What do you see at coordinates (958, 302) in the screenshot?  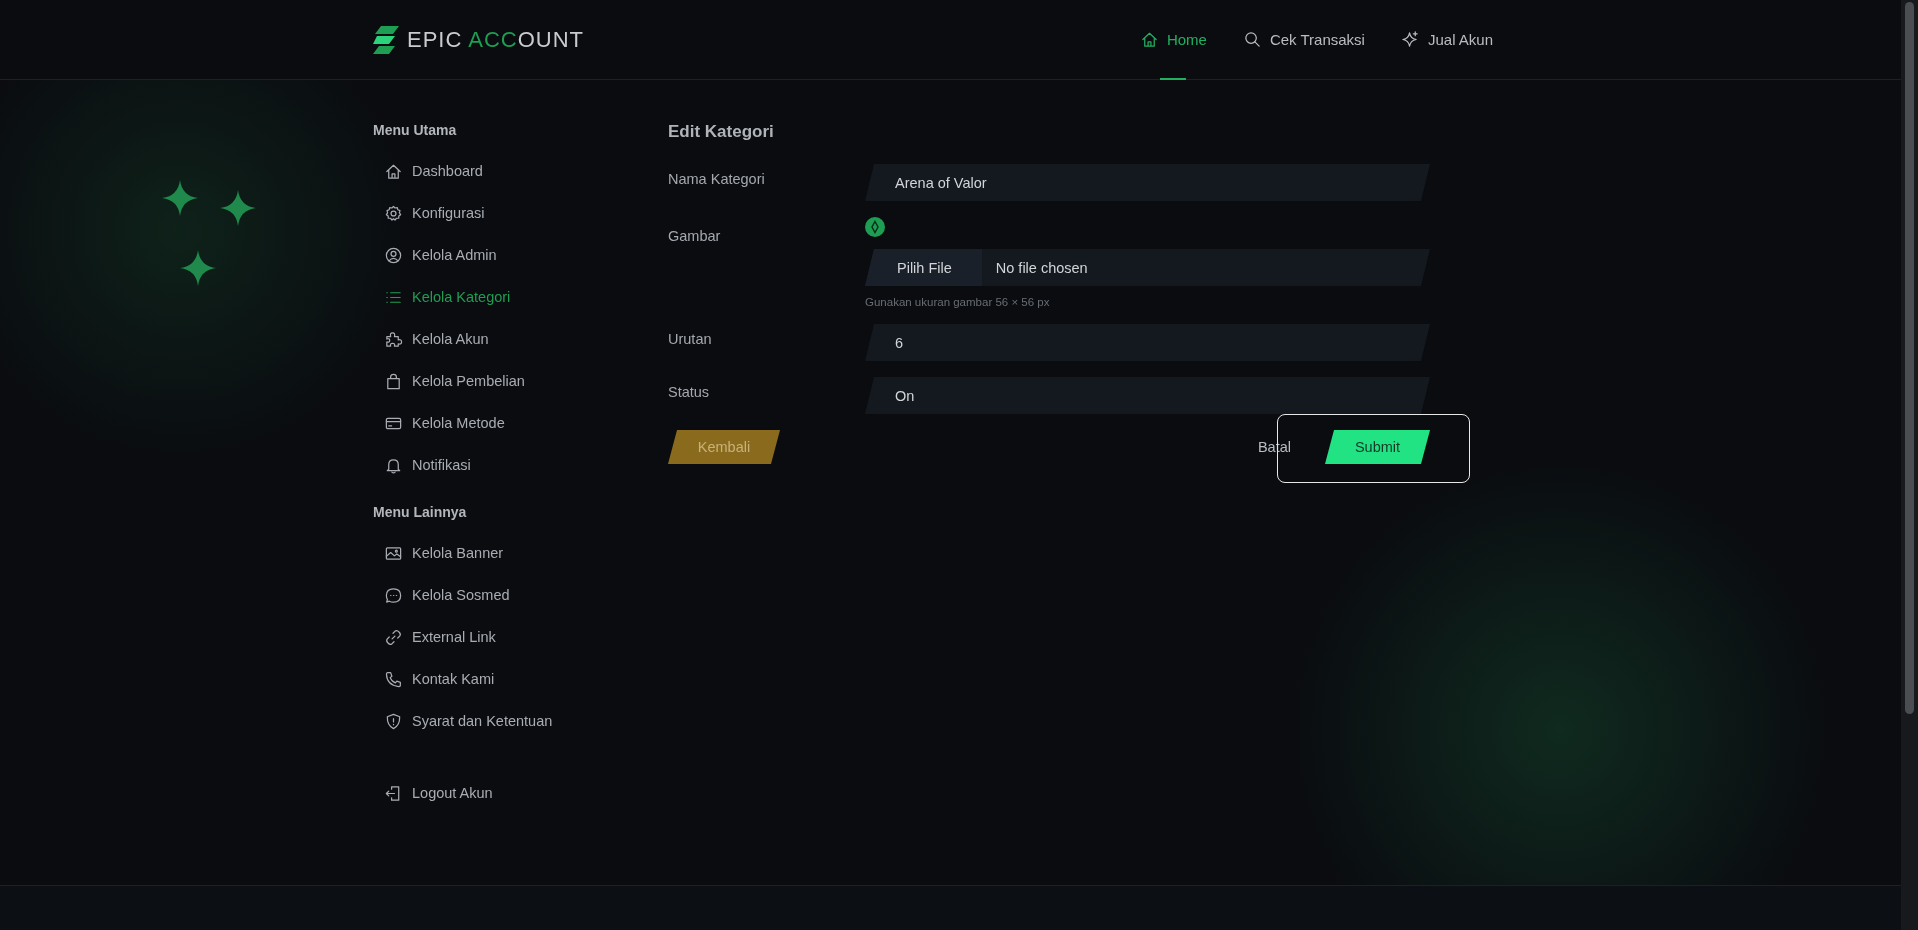 I see `field-hint: Gunakan ukuran gambar 56 × 56 px` at bounding box center [958, 302].